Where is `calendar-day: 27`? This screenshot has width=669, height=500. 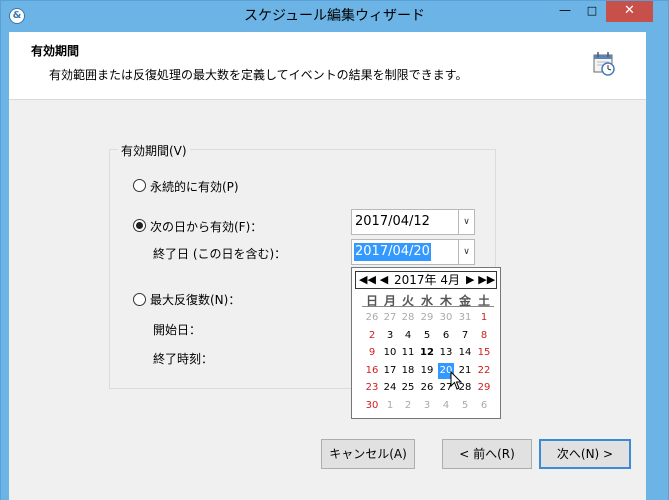
calendar-day: 27 is located at coordinates (390, 318).